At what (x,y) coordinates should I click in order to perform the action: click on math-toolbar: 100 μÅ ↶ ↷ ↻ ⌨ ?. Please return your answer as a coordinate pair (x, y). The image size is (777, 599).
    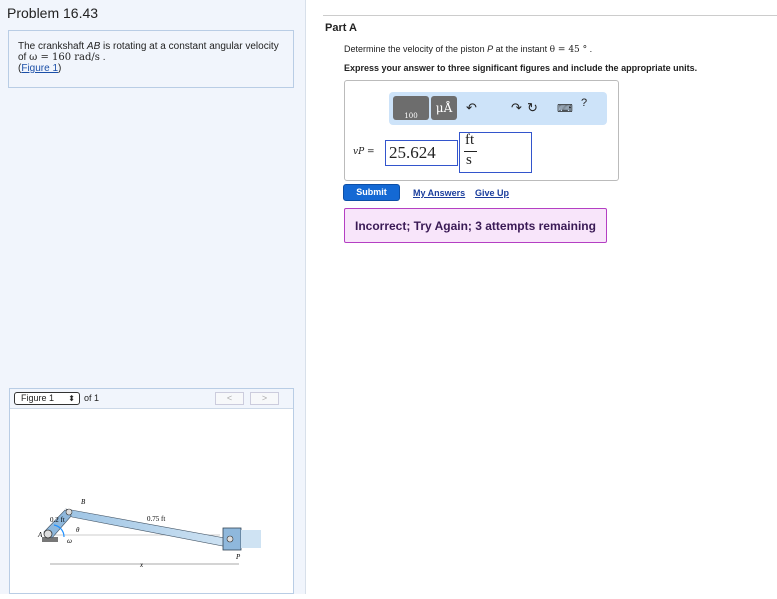
    Looking at the image, I should click on (498, 108).